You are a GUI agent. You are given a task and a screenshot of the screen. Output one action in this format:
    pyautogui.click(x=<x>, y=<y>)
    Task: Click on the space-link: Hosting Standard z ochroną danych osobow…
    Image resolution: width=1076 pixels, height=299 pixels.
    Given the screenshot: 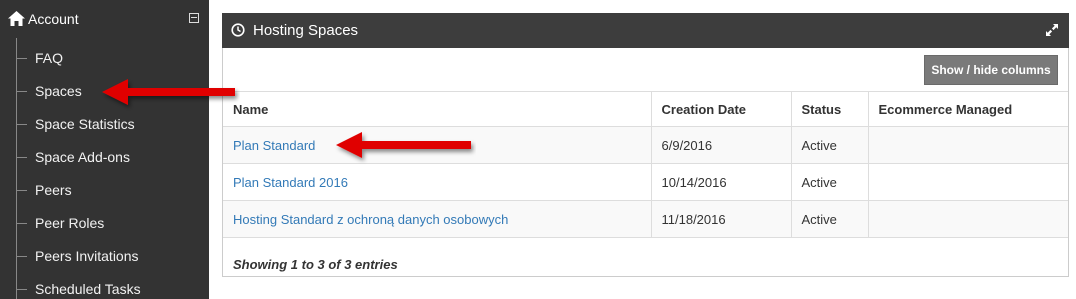 What is the action you would take?
    pyautogui.click(x=370, y=219)
    